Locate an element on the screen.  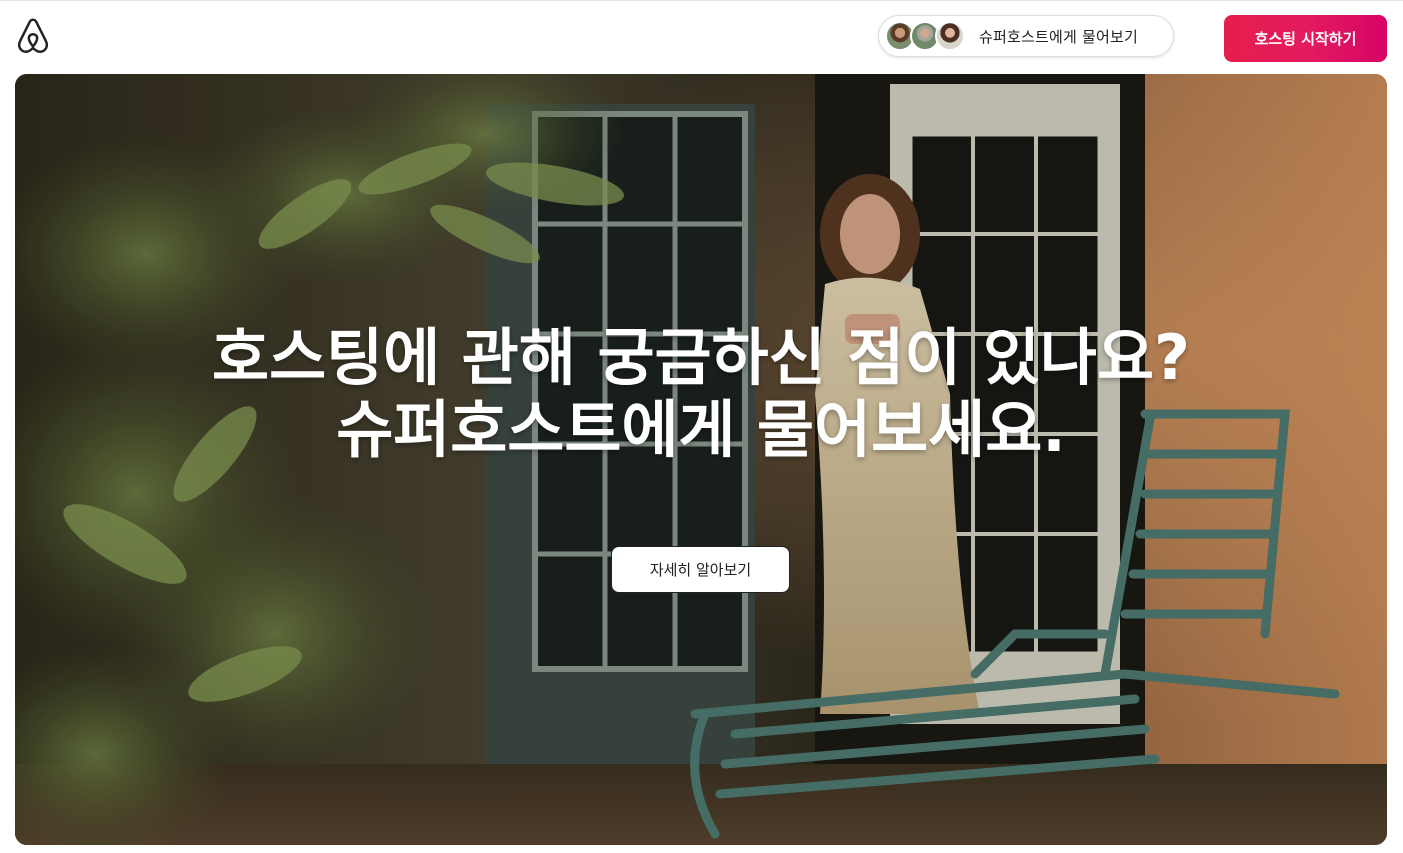
avatar is located at coordinates (950, 36).